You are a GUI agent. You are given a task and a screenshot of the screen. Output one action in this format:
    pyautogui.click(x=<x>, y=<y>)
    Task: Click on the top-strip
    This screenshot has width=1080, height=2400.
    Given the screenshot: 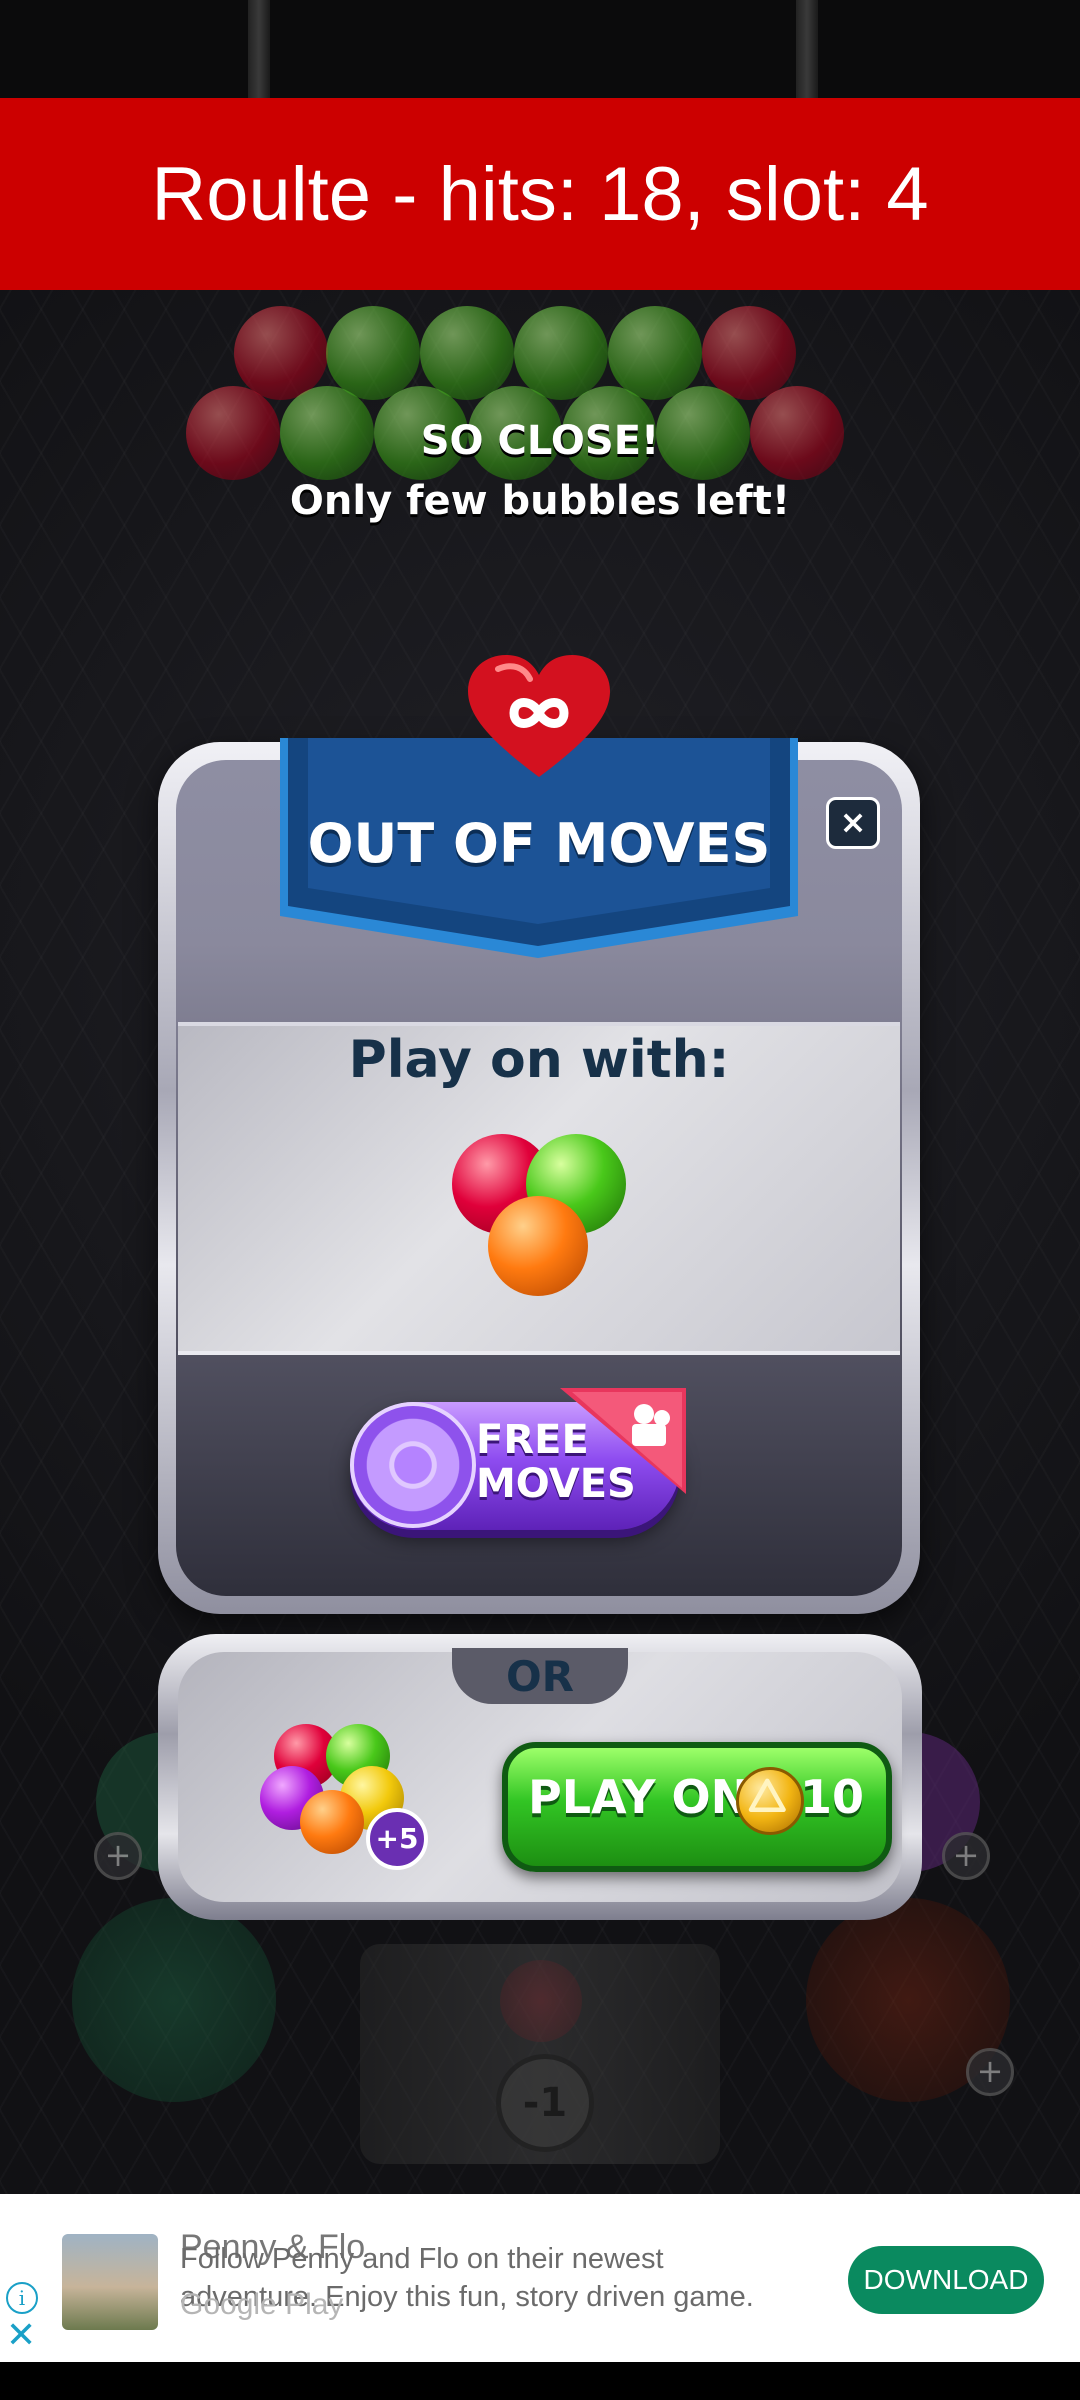 What is the action you would take?
    pyautogui.click(x=540, y=49)
    